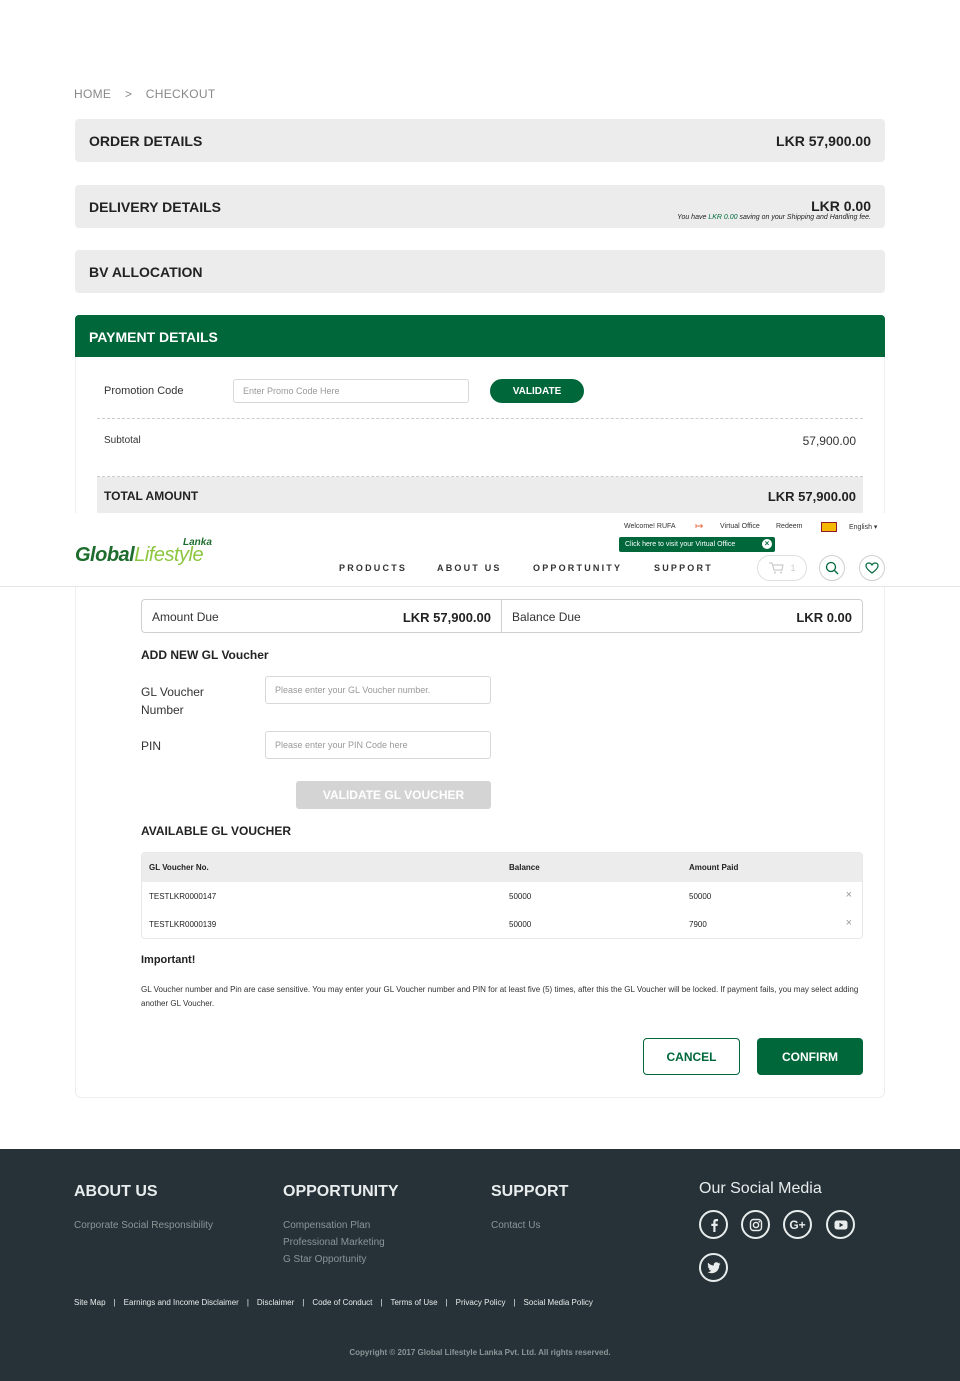 The image size is (960, 1381). What do you see at coordinates (789, 526) in the screenshot?
I see `redeem-link: Redeem` at bounding box center [789, 526].